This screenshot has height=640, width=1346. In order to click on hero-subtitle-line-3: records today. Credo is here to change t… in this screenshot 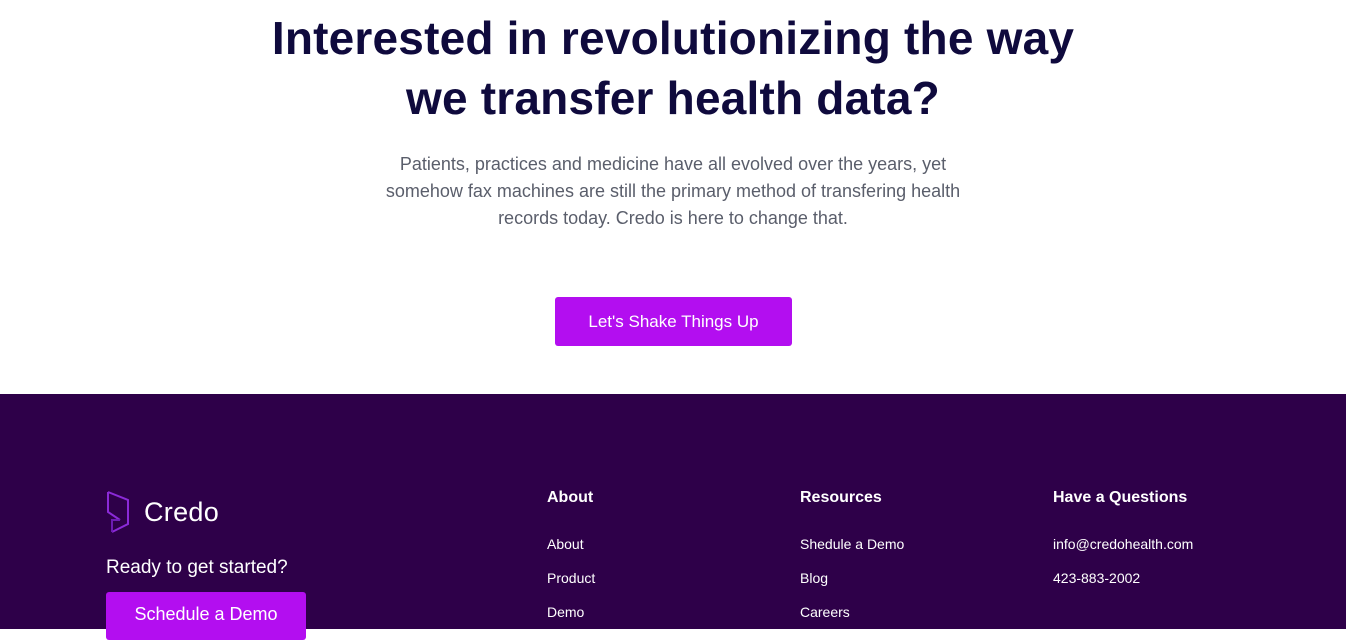, I will do `click(673, 218)`.